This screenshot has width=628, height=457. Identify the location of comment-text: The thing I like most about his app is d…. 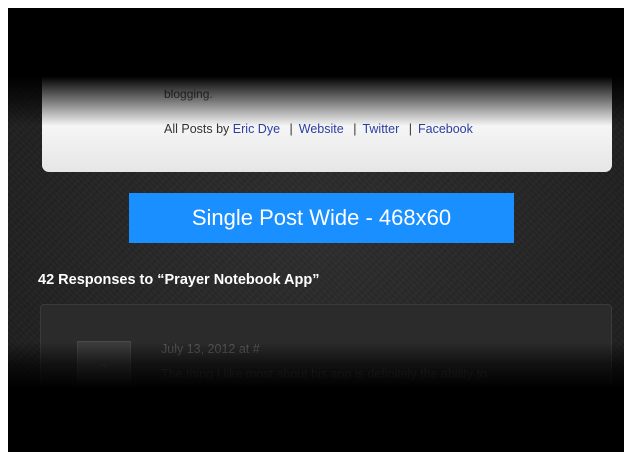
(324, 374).